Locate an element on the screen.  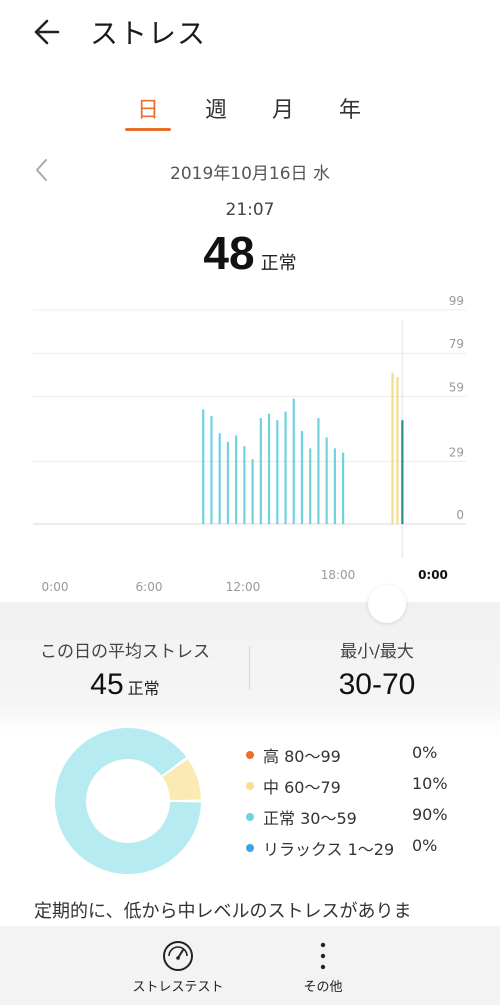
tab-week: 週 is located at coordinates (216, 108).